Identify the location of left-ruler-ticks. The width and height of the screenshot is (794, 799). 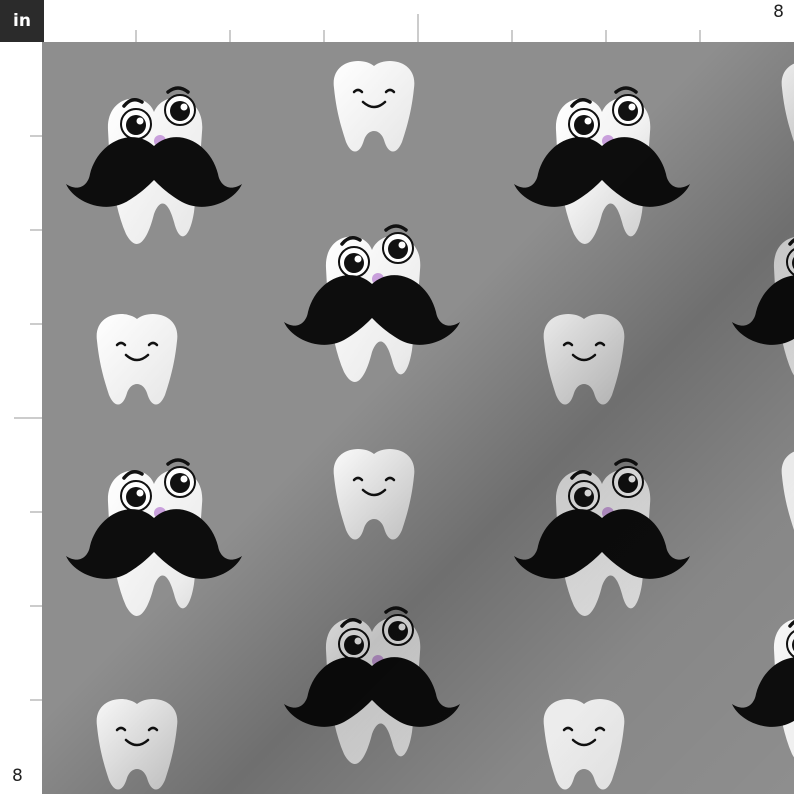
(28, 418).